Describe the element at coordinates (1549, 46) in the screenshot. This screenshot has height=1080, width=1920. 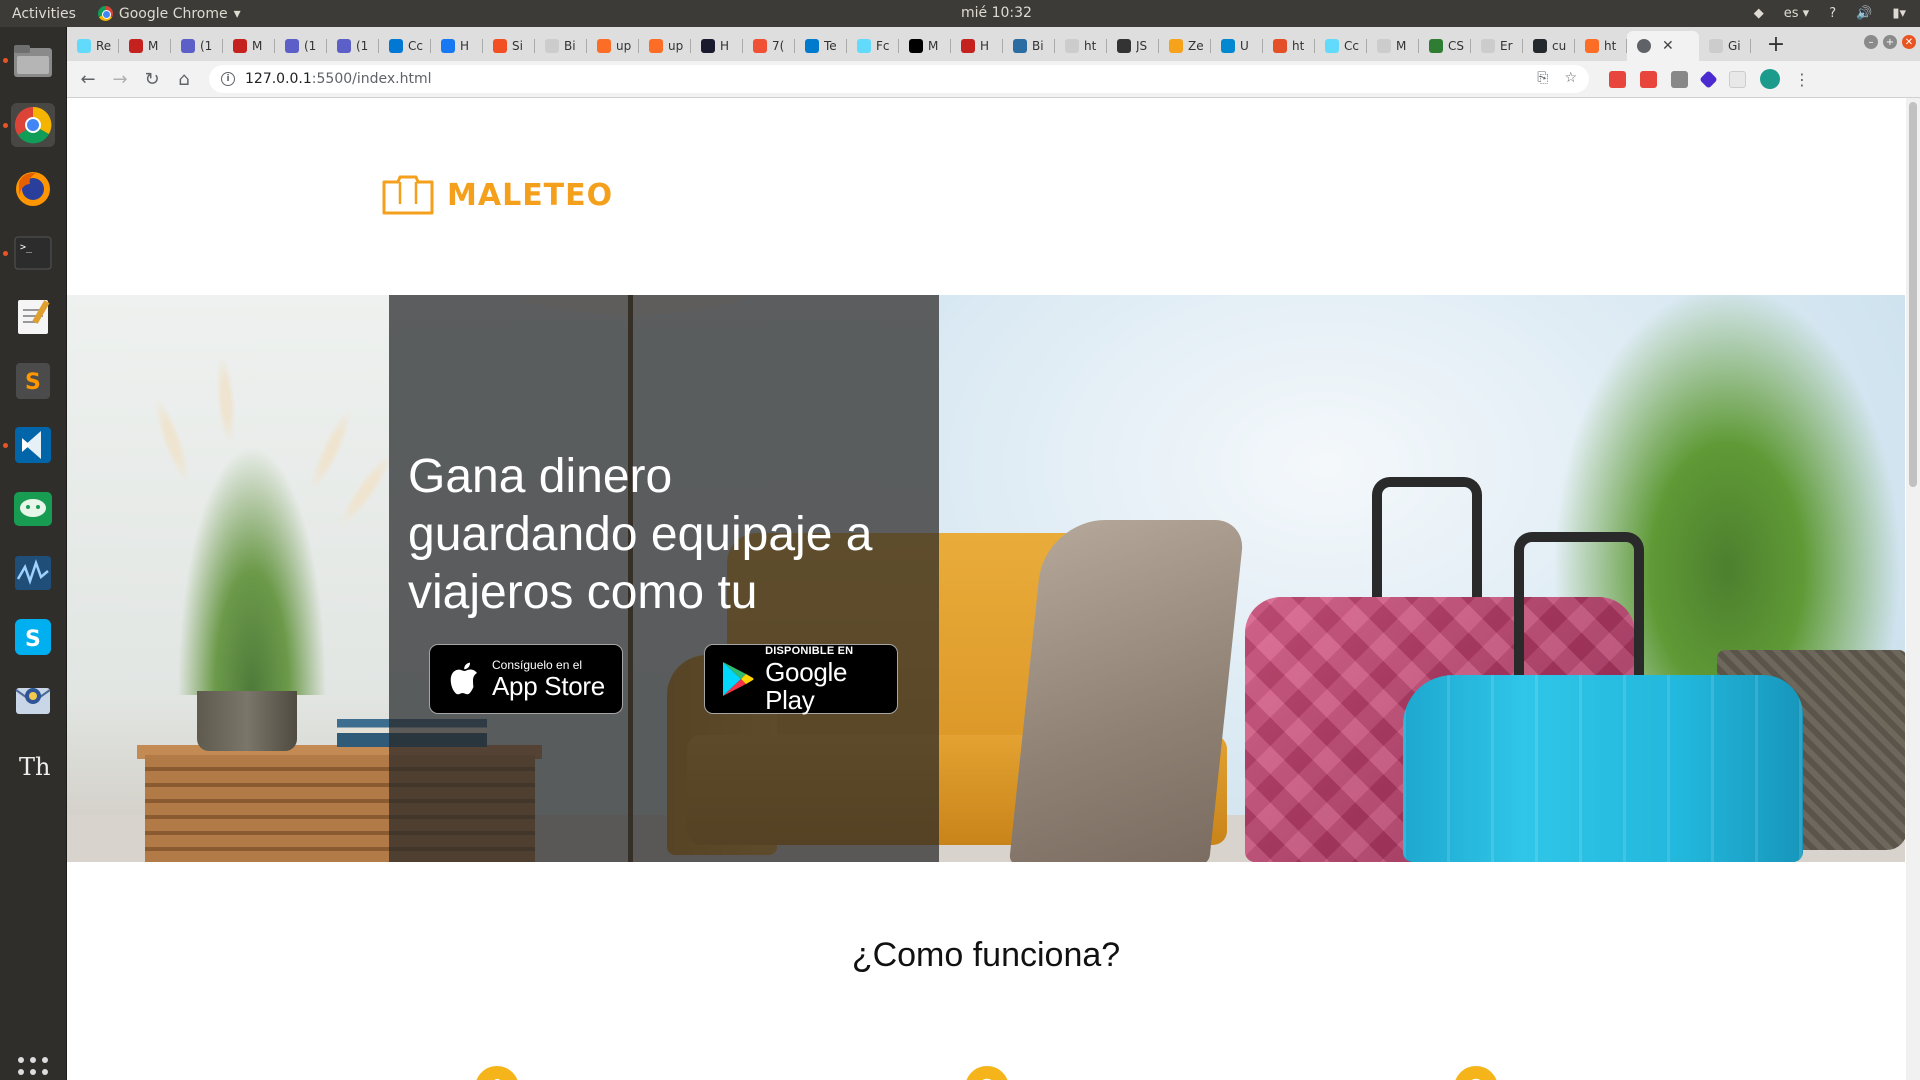
I see `tab-item: cu` at that location.